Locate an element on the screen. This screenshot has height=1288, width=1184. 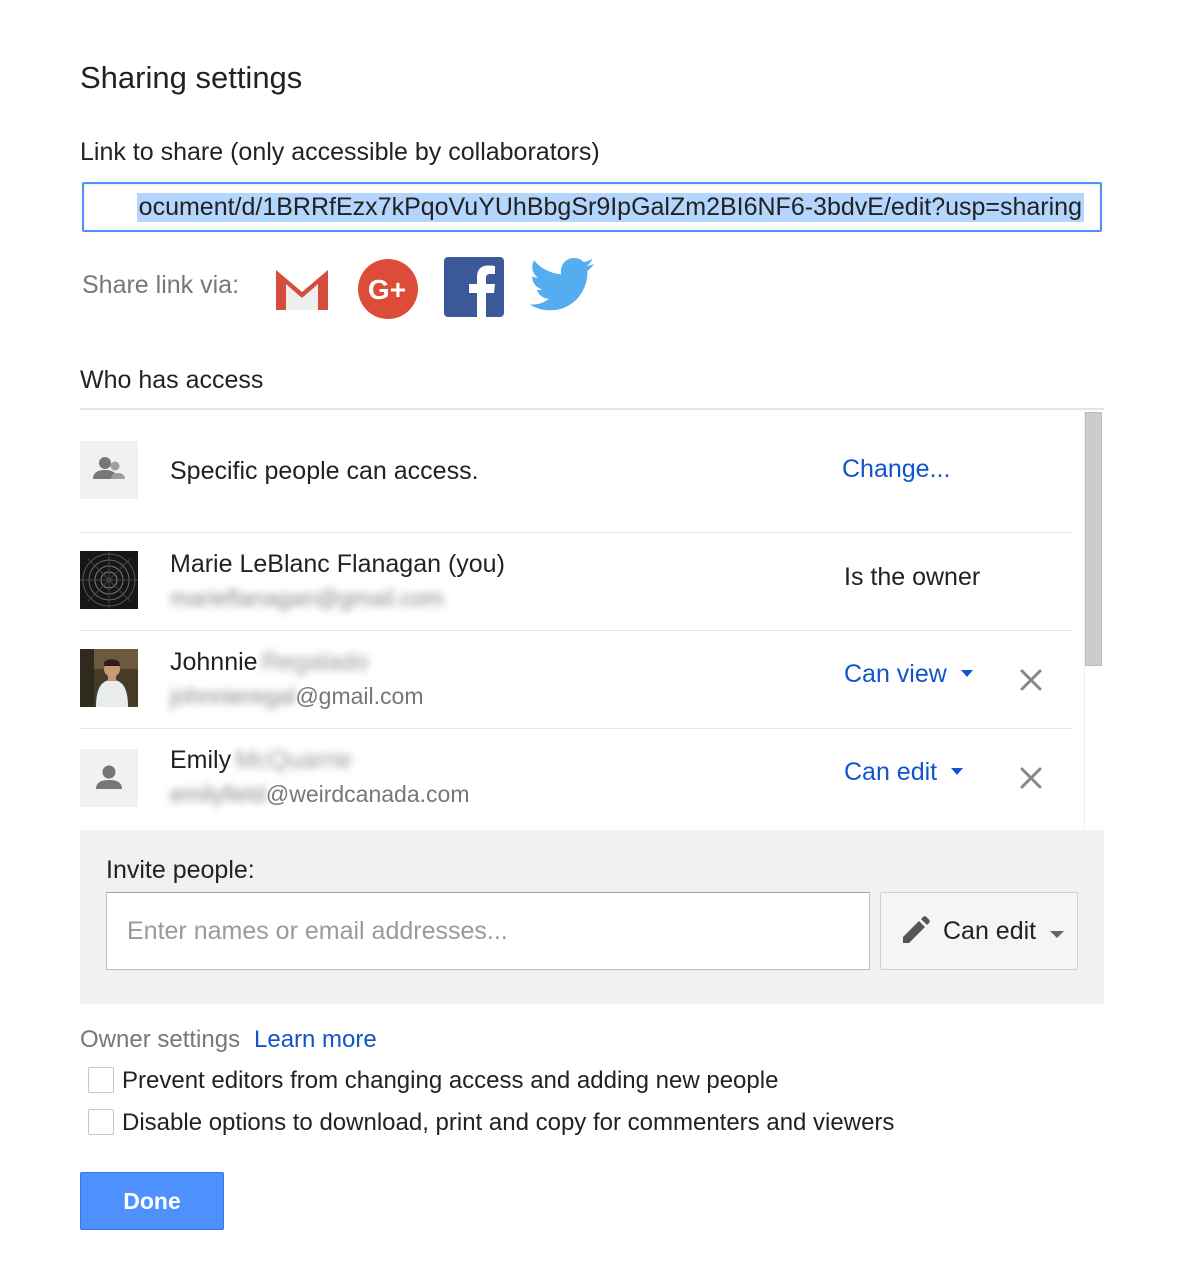
person-email: emilyfield@weirdcanada.com is located at coordinates (320, 794).